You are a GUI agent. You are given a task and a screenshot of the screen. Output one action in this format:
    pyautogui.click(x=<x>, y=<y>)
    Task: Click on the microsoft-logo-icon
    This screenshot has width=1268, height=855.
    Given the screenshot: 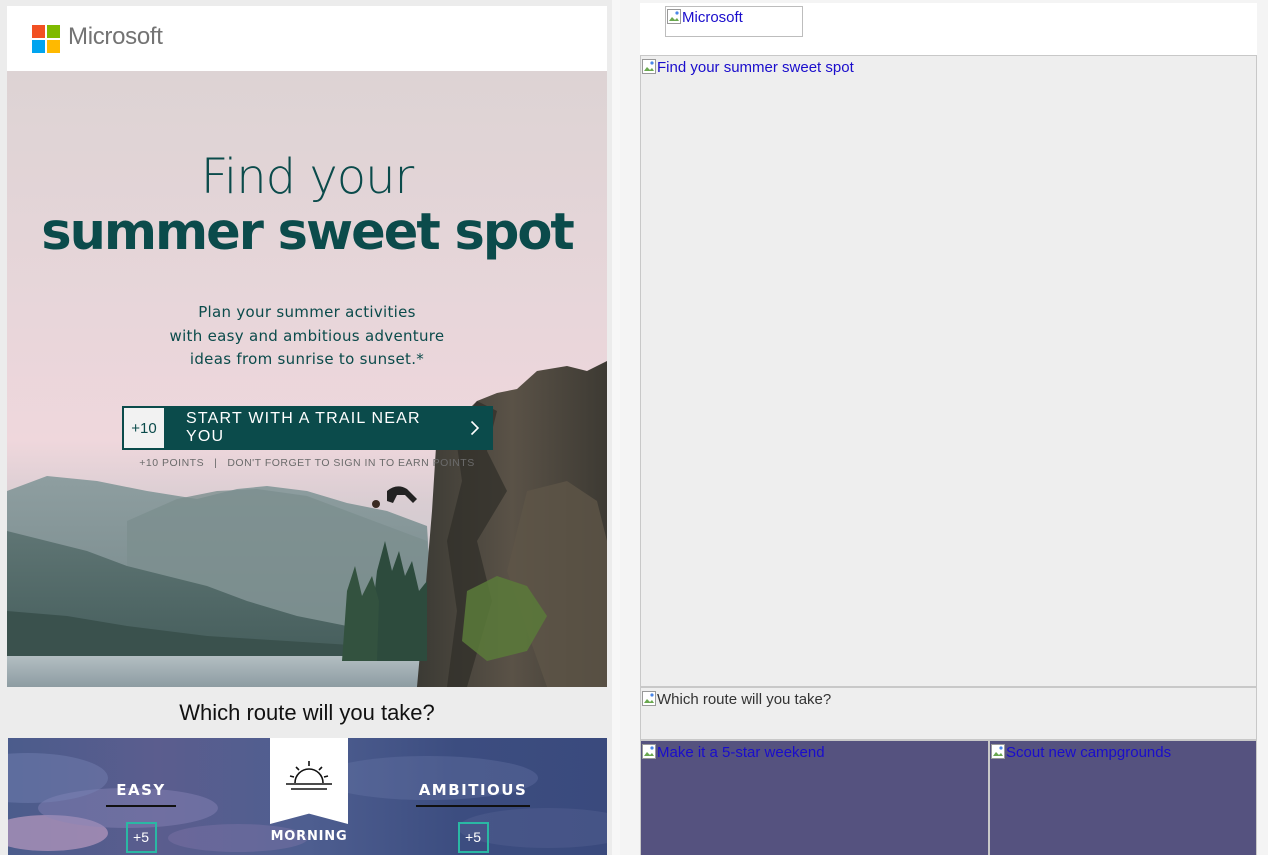 What is the action you would take?
    pyautogui.click(x=46, y=39)
    